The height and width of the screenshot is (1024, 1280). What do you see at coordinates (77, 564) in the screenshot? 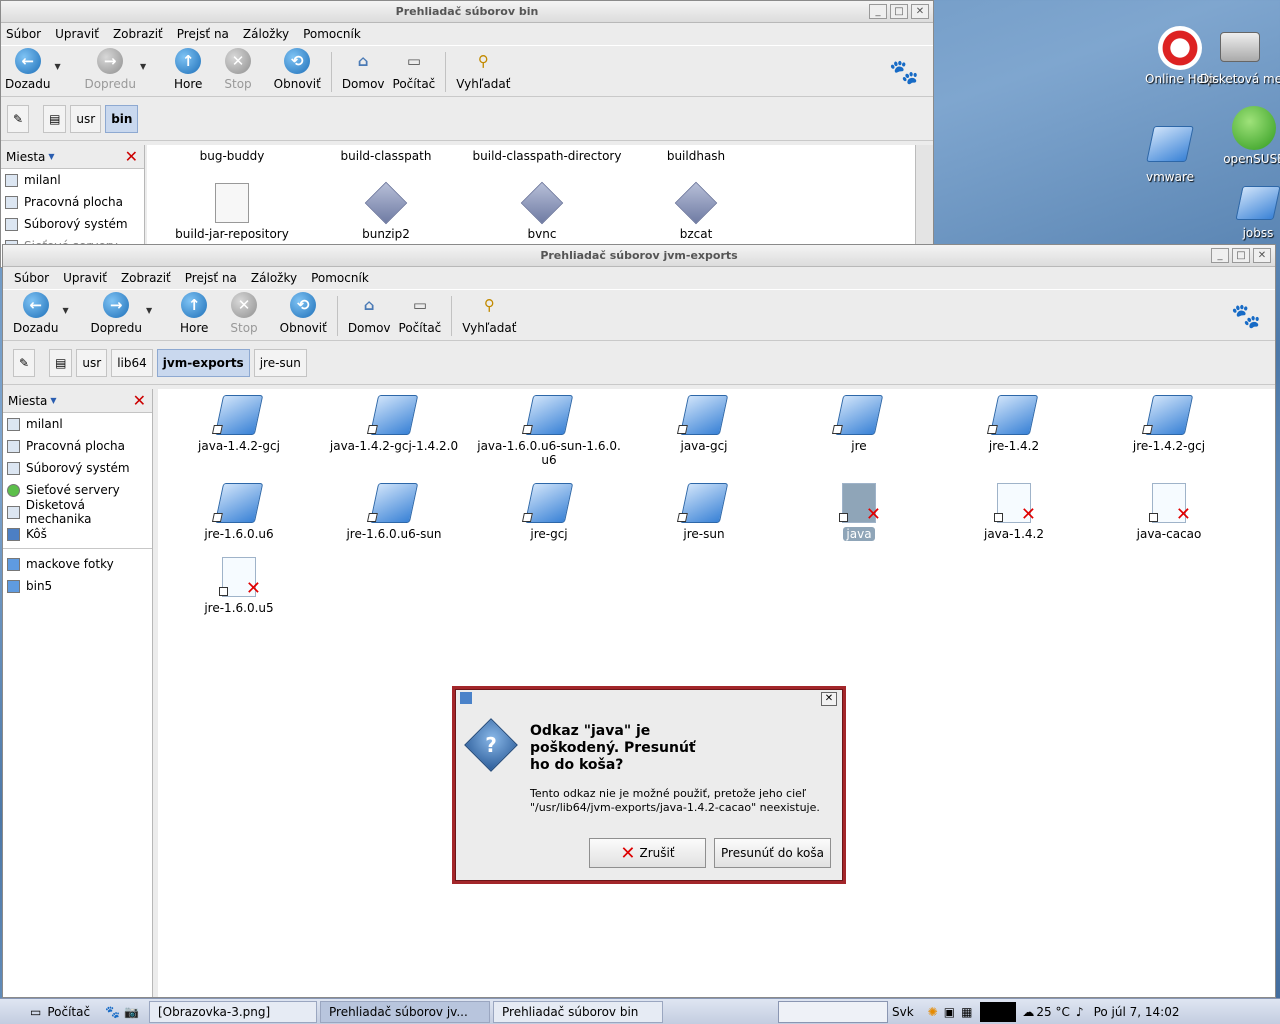
I see `sidebar-bookmark: mackove fotky` at bounding box center [77, 564].